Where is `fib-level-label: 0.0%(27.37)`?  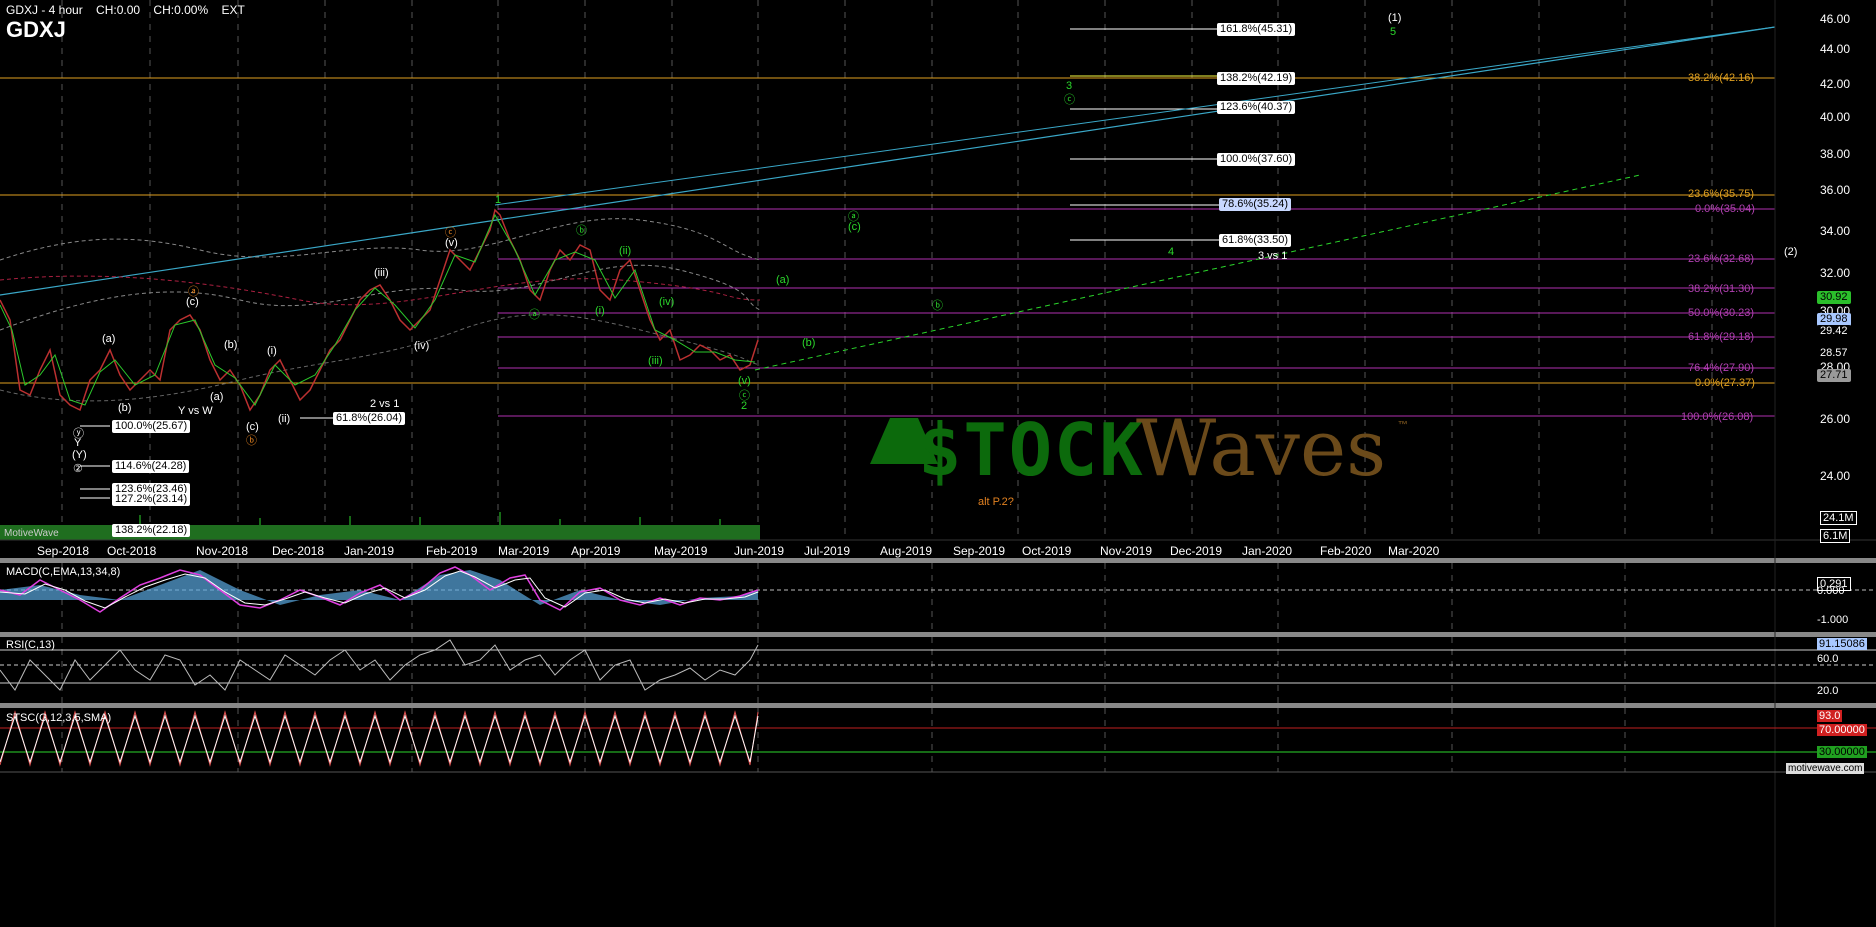 fib-level-label: 0.0%(27.37) is located at coordinates (1725, 383).